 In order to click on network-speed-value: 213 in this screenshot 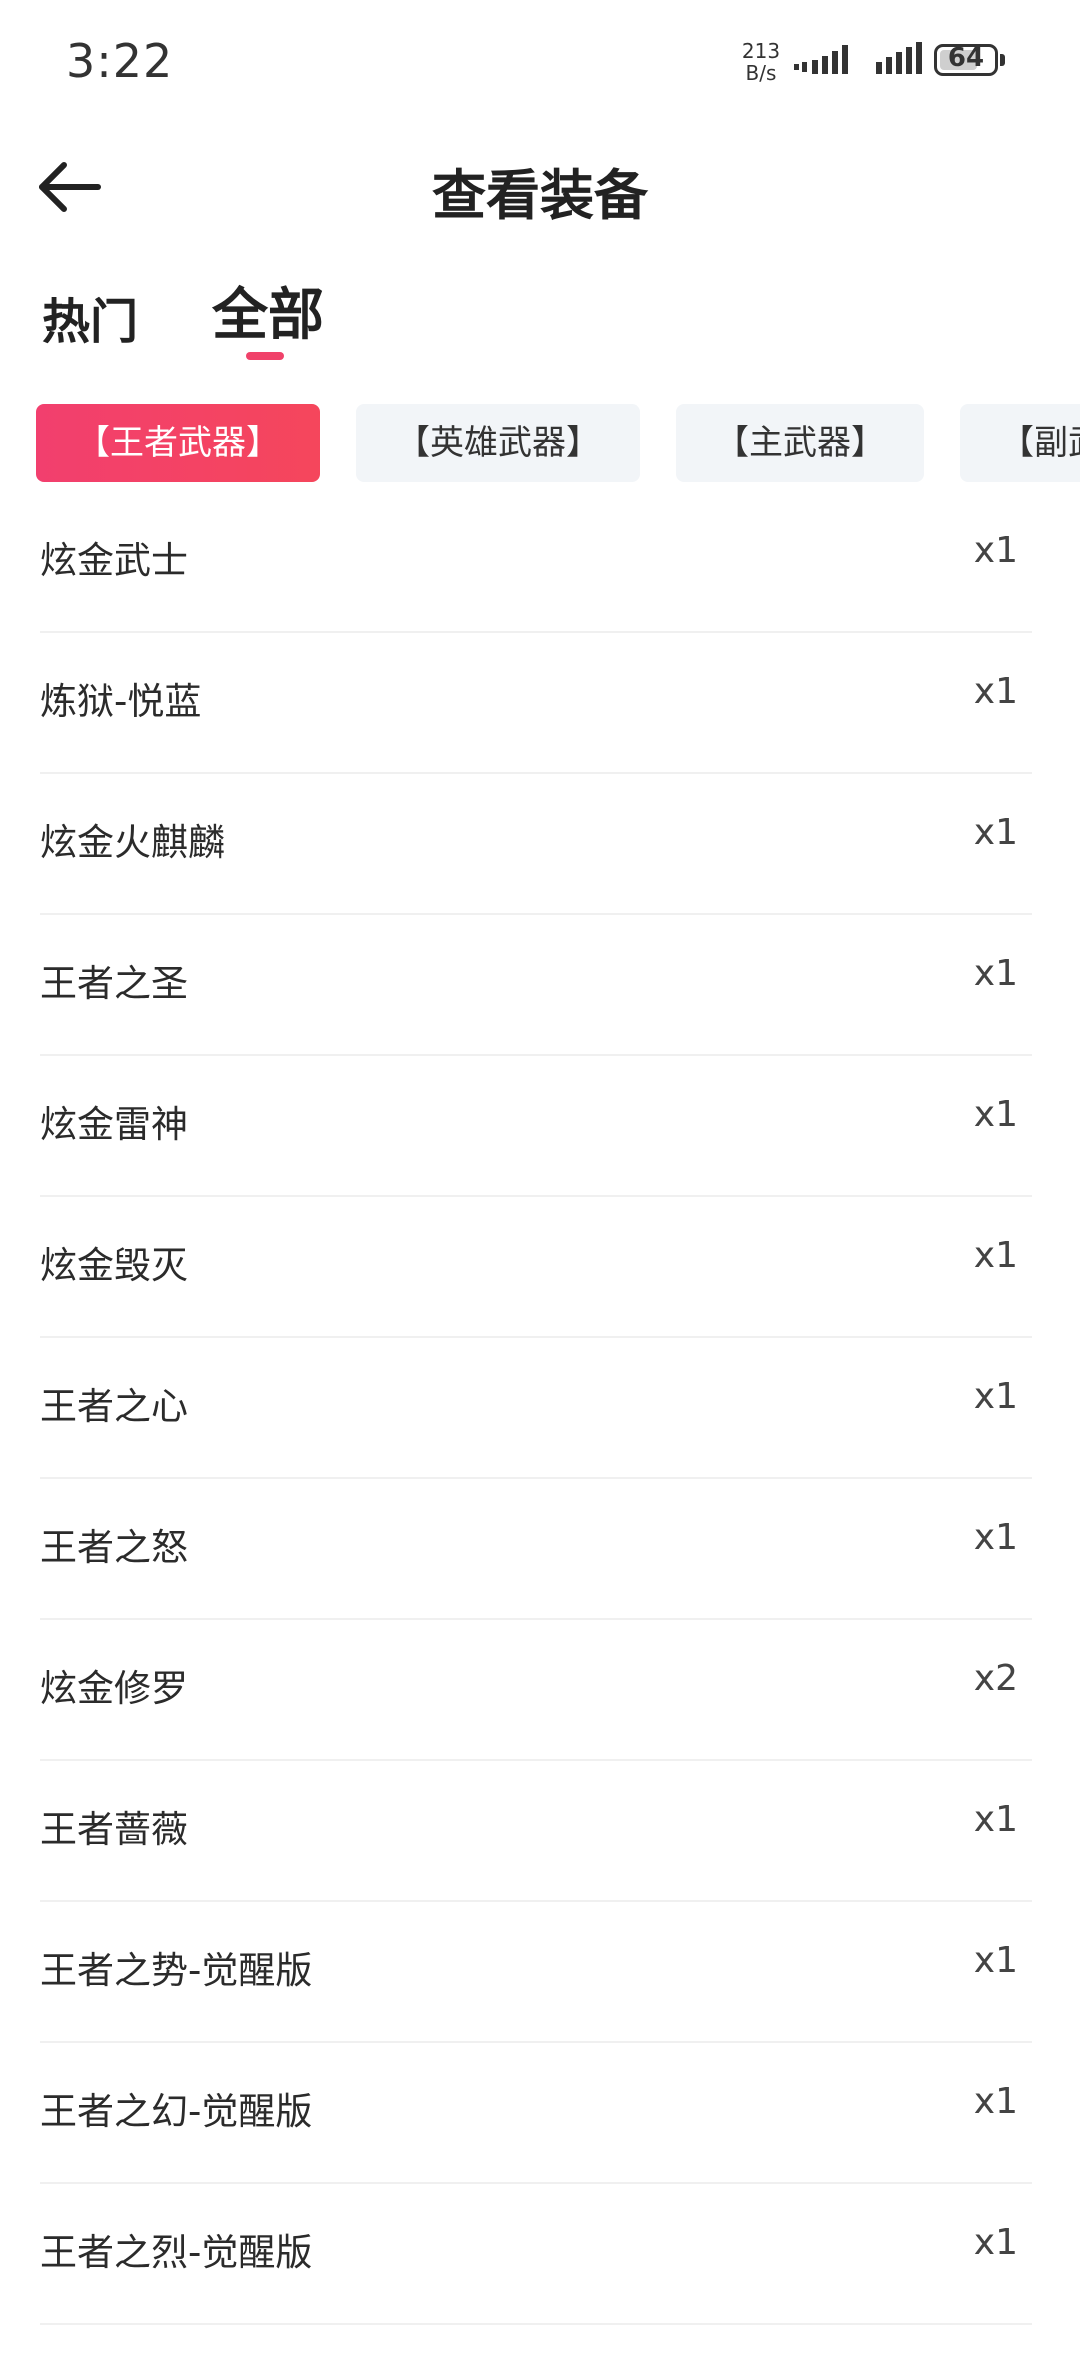, I will do `click(761, 51)`.